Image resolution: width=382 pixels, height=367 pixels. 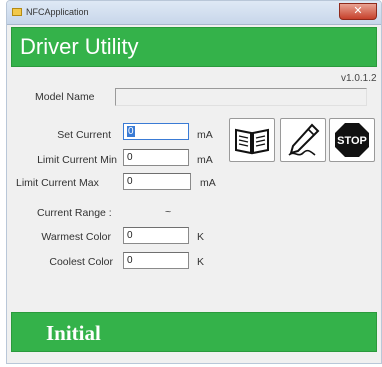 I want to click on current-range-label: Current Range :, so click(x=74, y=213).